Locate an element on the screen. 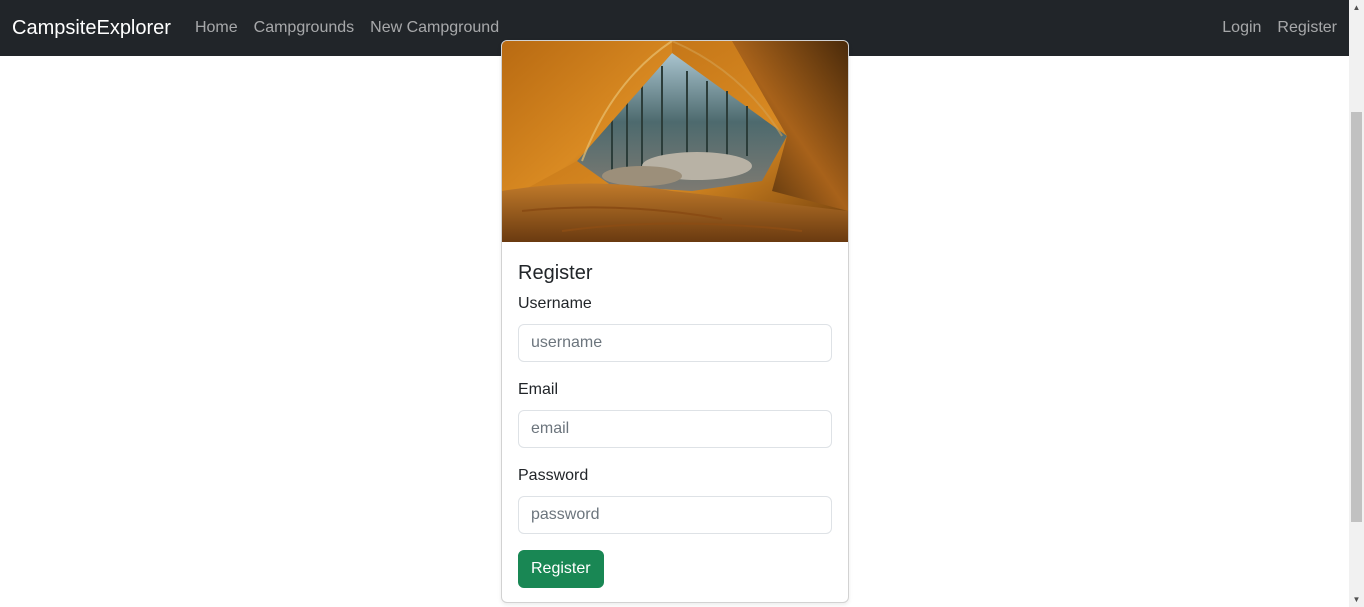 The image size is (1364, 607). scroll-up-icon: ▲ is located at coordinates (1356, 7).